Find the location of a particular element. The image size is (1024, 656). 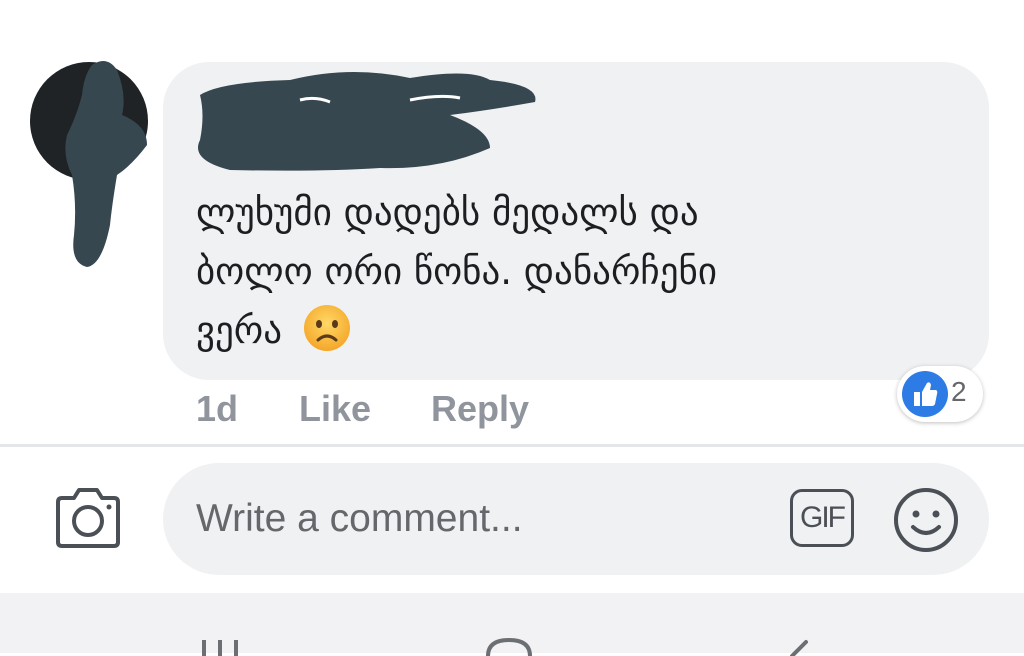

emoji-picker-icon is located at coordinates (926, 520).